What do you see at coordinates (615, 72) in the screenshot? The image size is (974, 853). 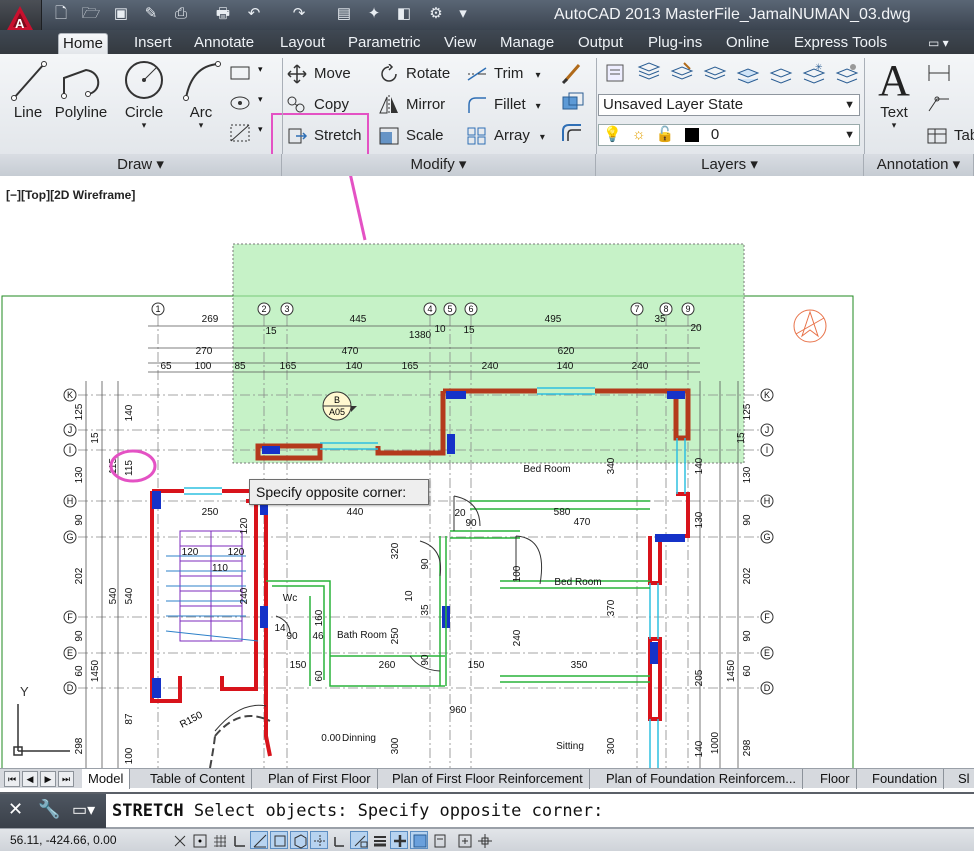 I see `layer-properties-icon` at bounding box center [615, 72].